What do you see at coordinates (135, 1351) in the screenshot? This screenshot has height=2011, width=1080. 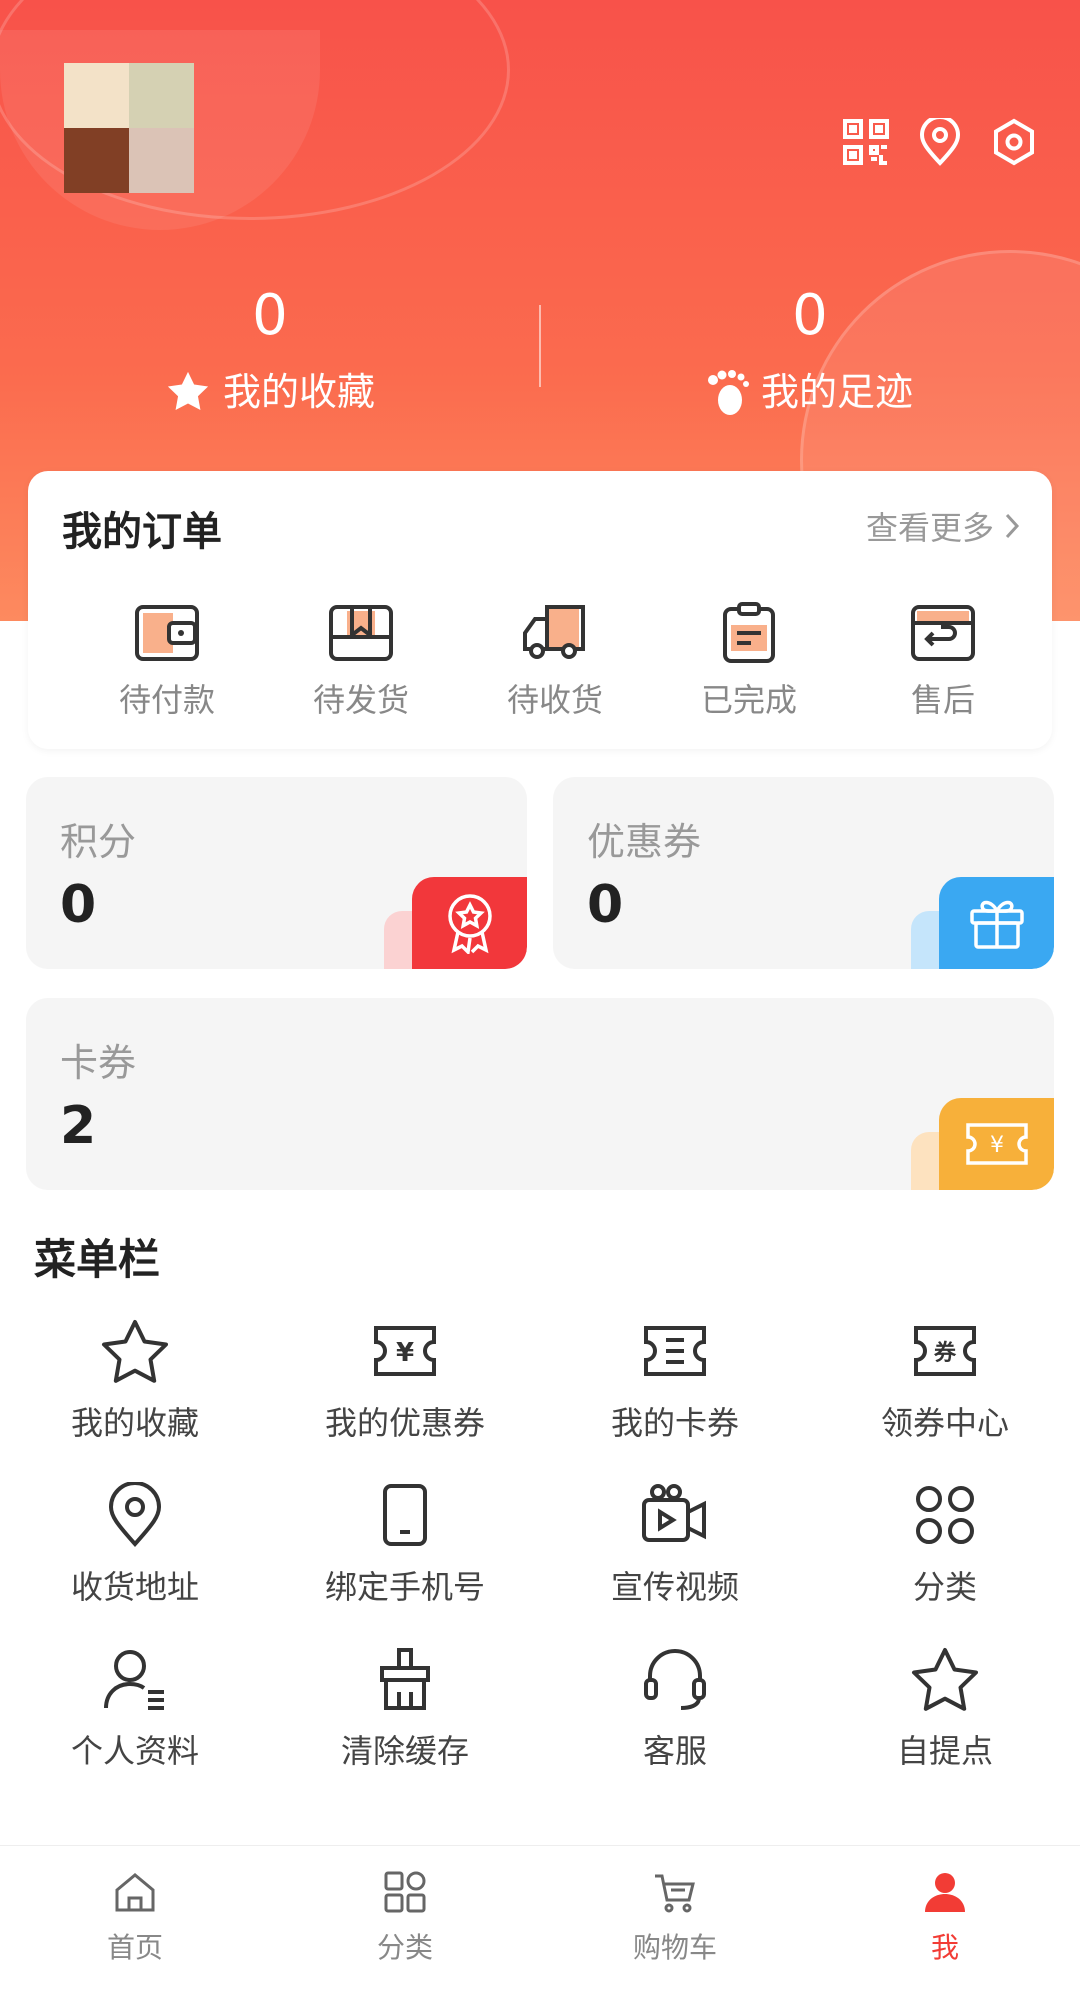 I see `star-icon` at bounding box center [135, 1351].